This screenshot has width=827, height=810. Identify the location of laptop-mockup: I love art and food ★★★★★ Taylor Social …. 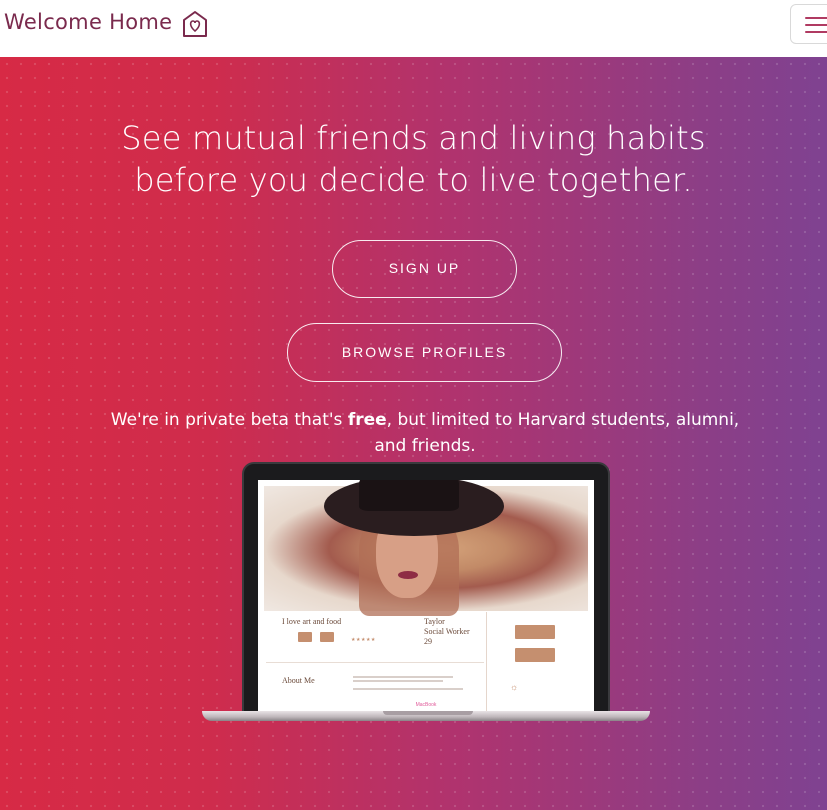
(426, 590).